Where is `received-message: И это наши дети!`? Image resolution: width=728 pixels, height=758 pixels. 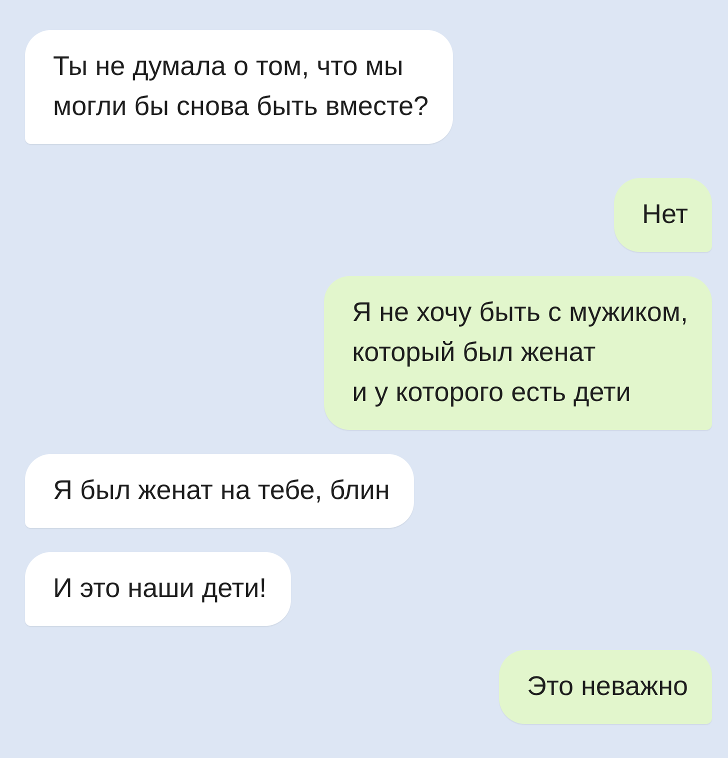 received-message: И это наши дети! is located at coordinates (158, 589).